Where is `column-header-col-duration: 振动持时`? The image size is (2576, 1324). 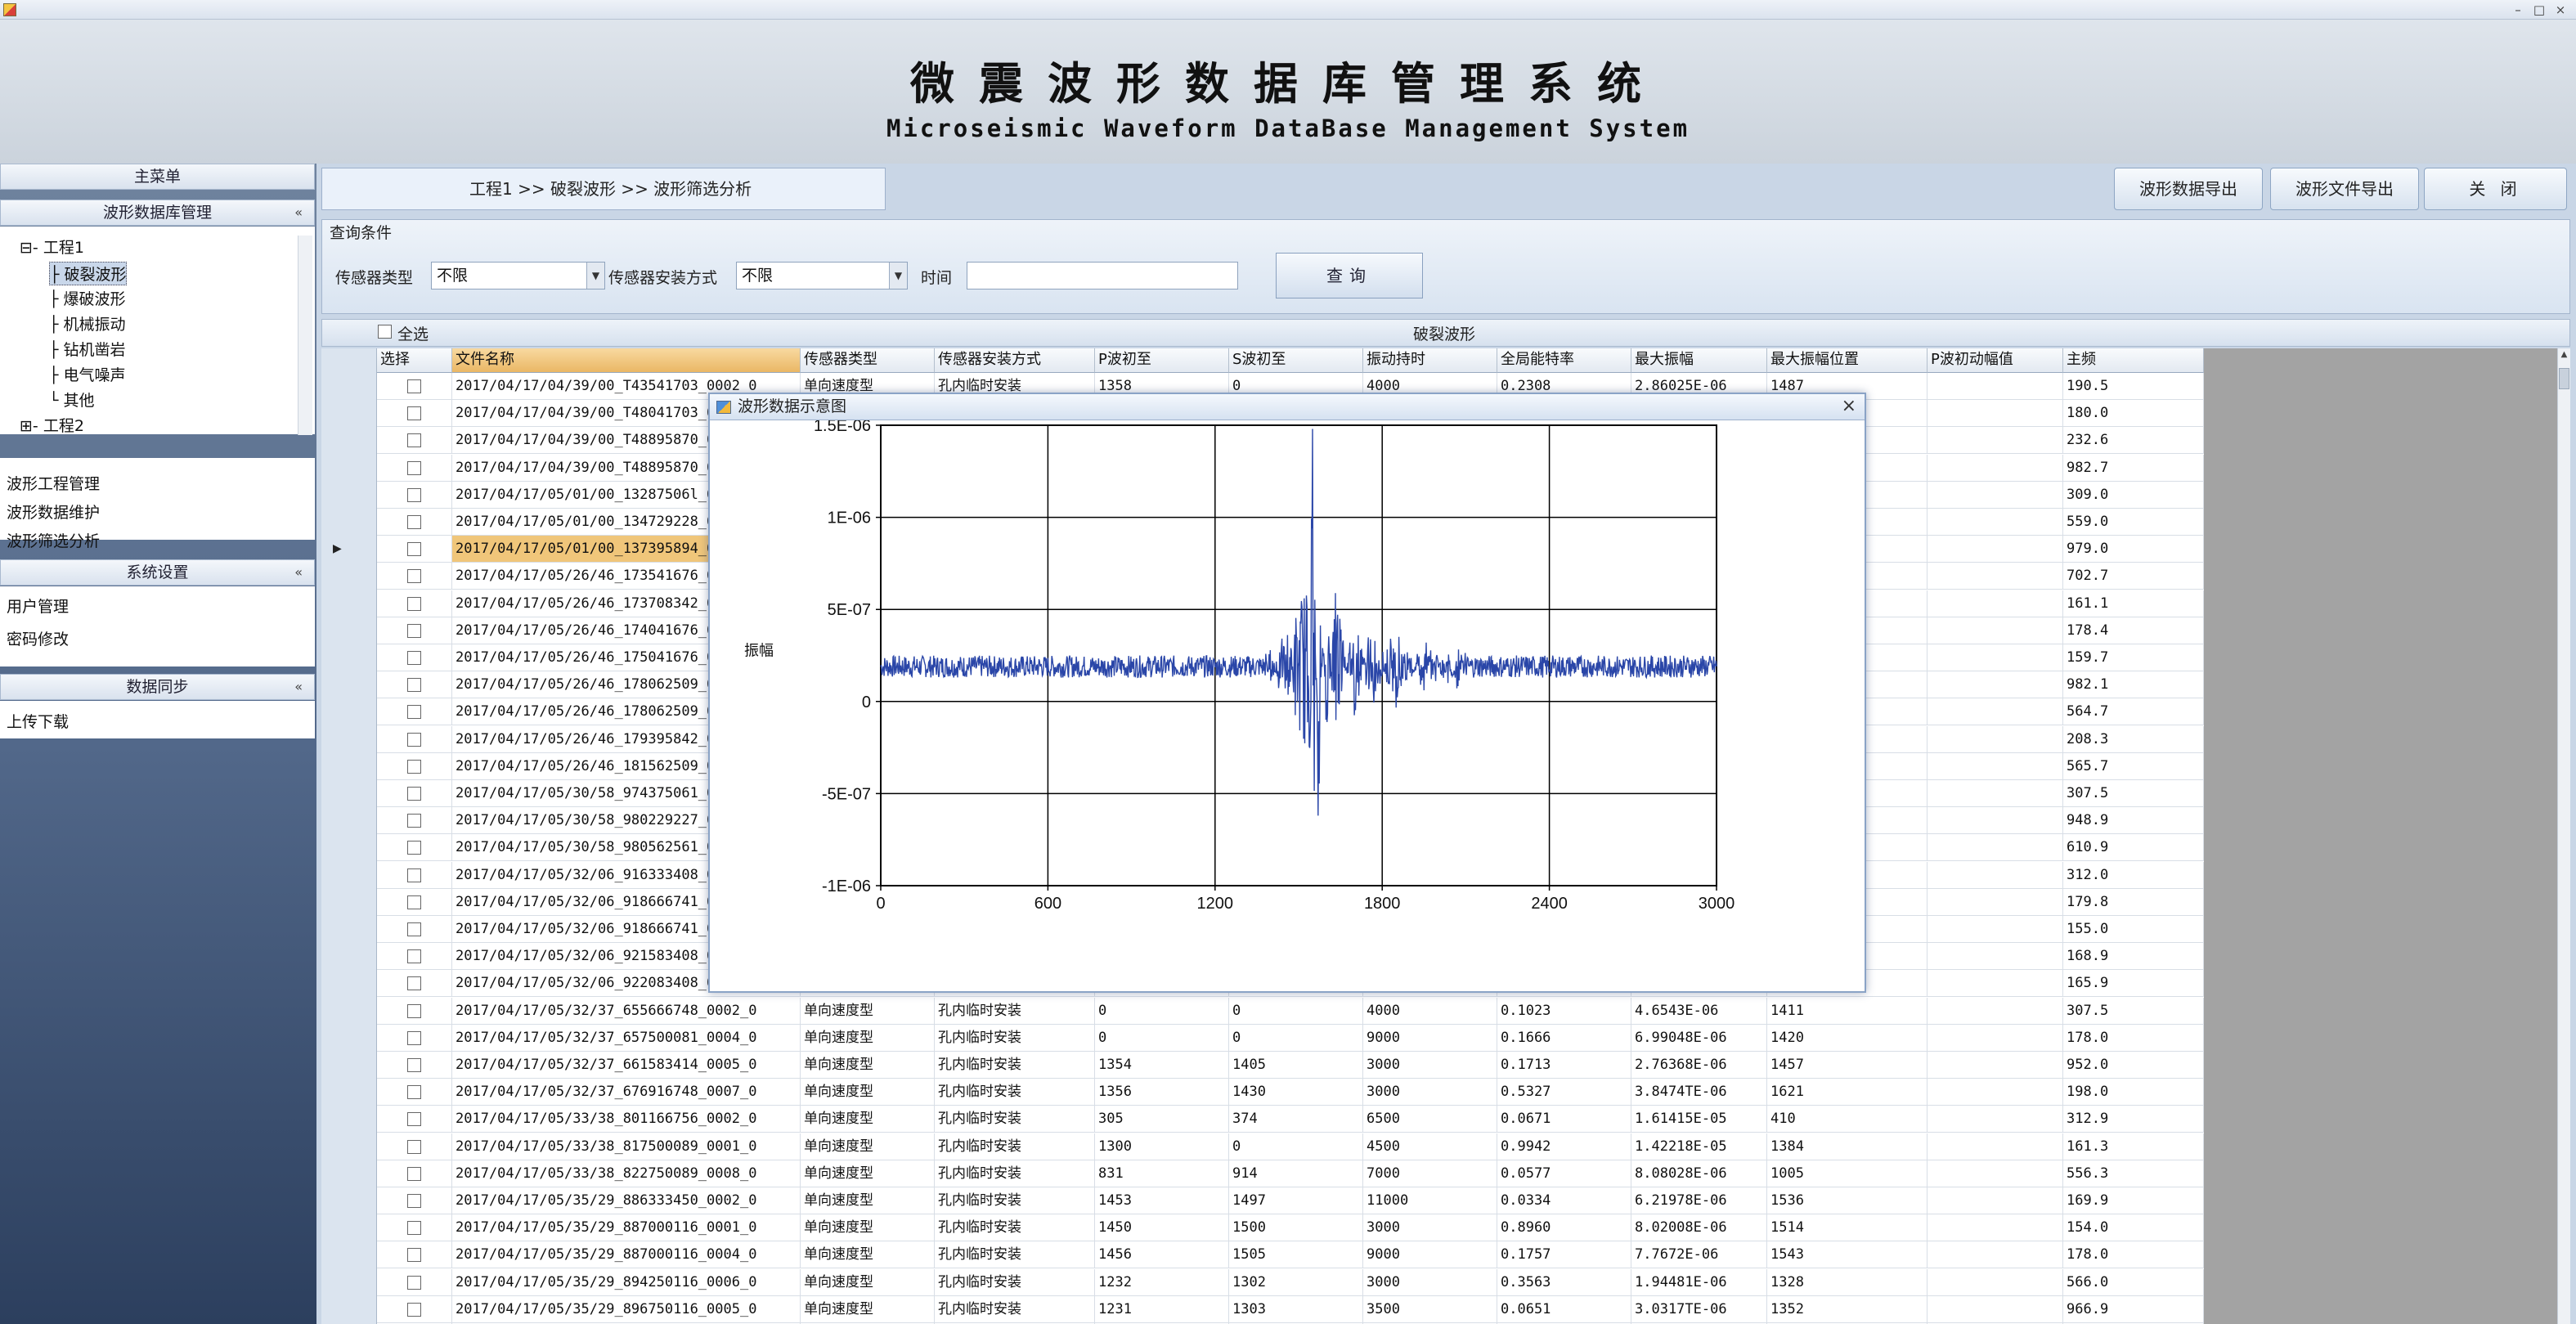
column-header-col-duration: 振动持时 is located at coordinates (1430, 360).